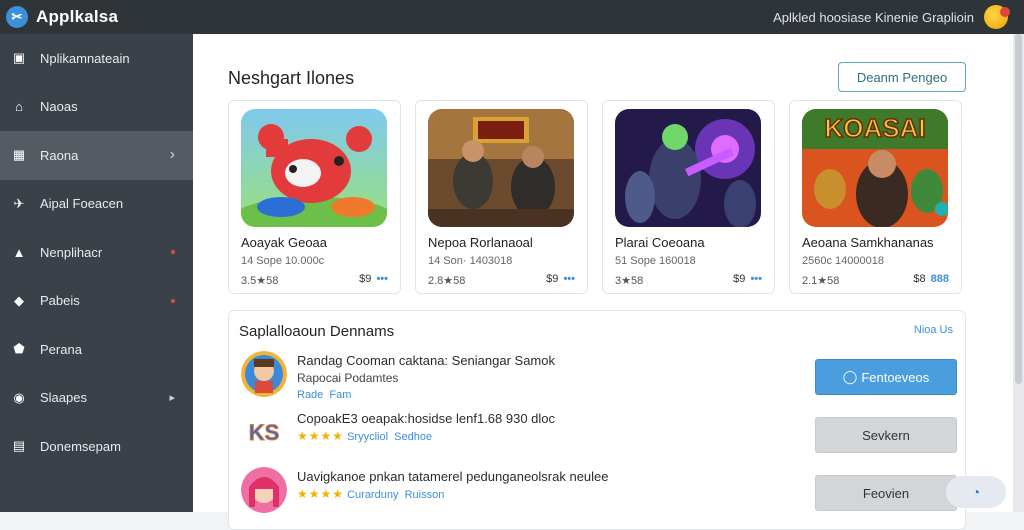  Describe the element at coordinates (348, 378) in the screenshot. I see `row-subtitle: Rapocai Podamtes` at that location.